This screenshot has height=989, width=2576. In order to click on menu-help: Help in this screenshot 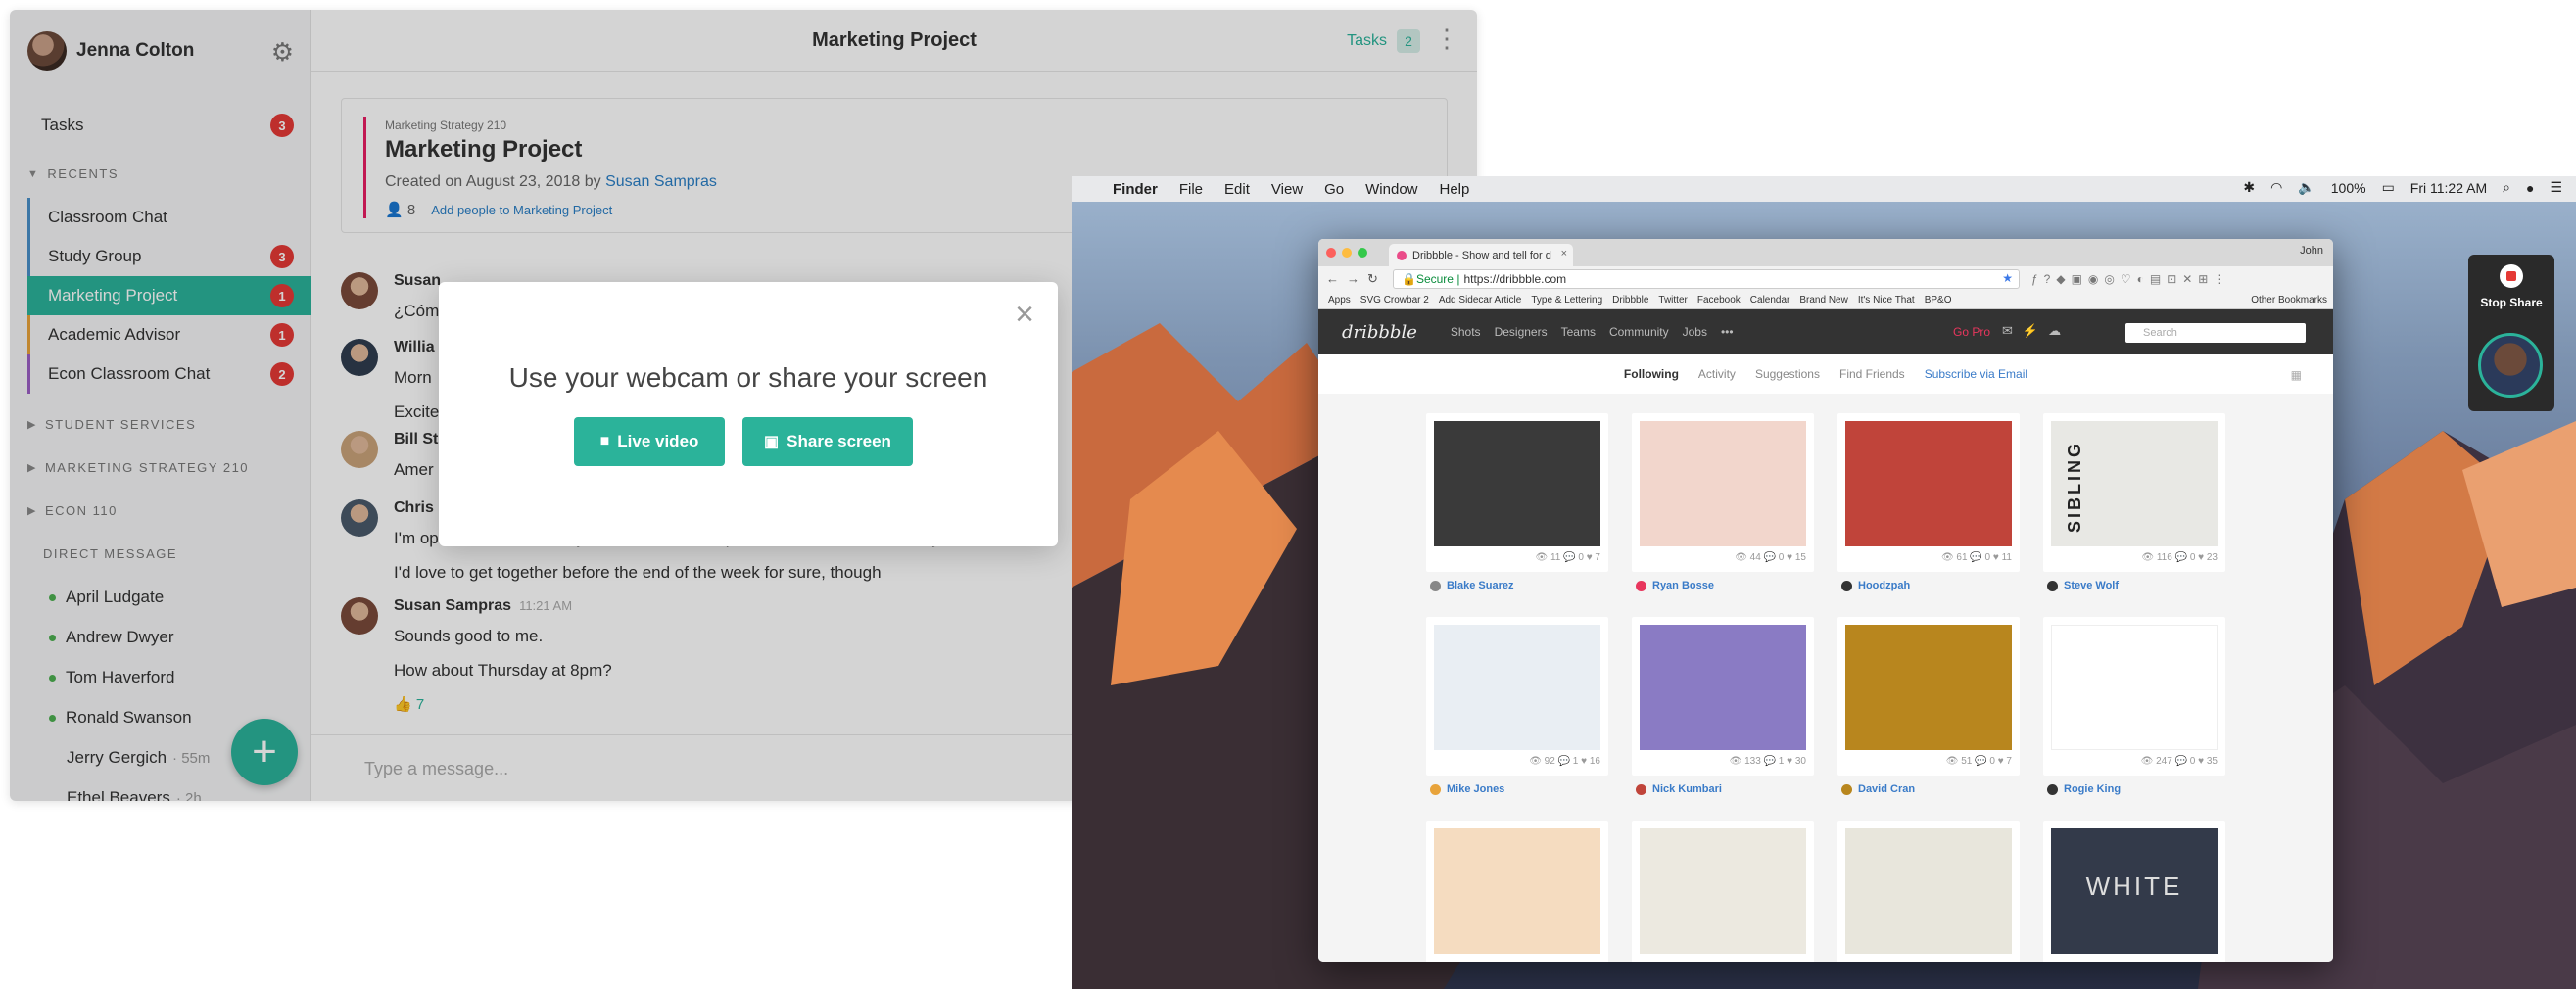, I will do `click(1455, 189)`.